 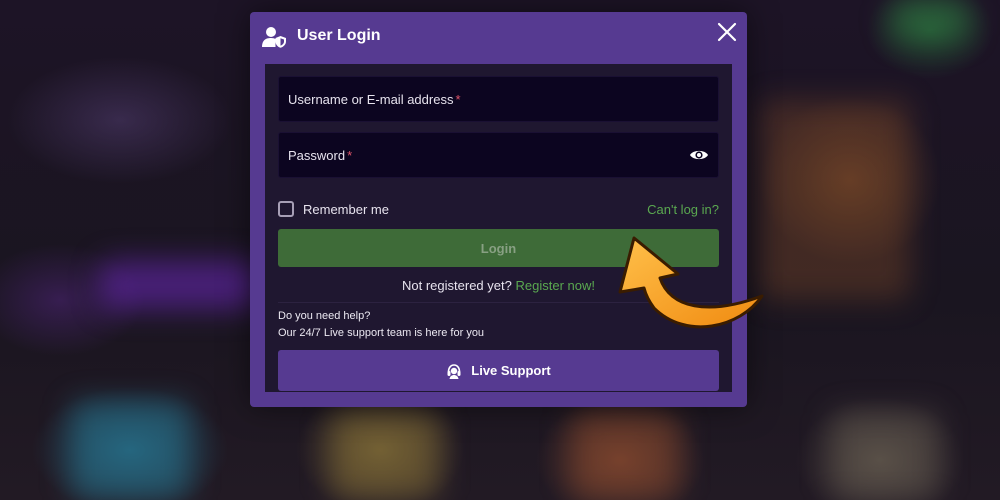 I want to click on live-support-button: Live Support, so click(x=498, y=370).